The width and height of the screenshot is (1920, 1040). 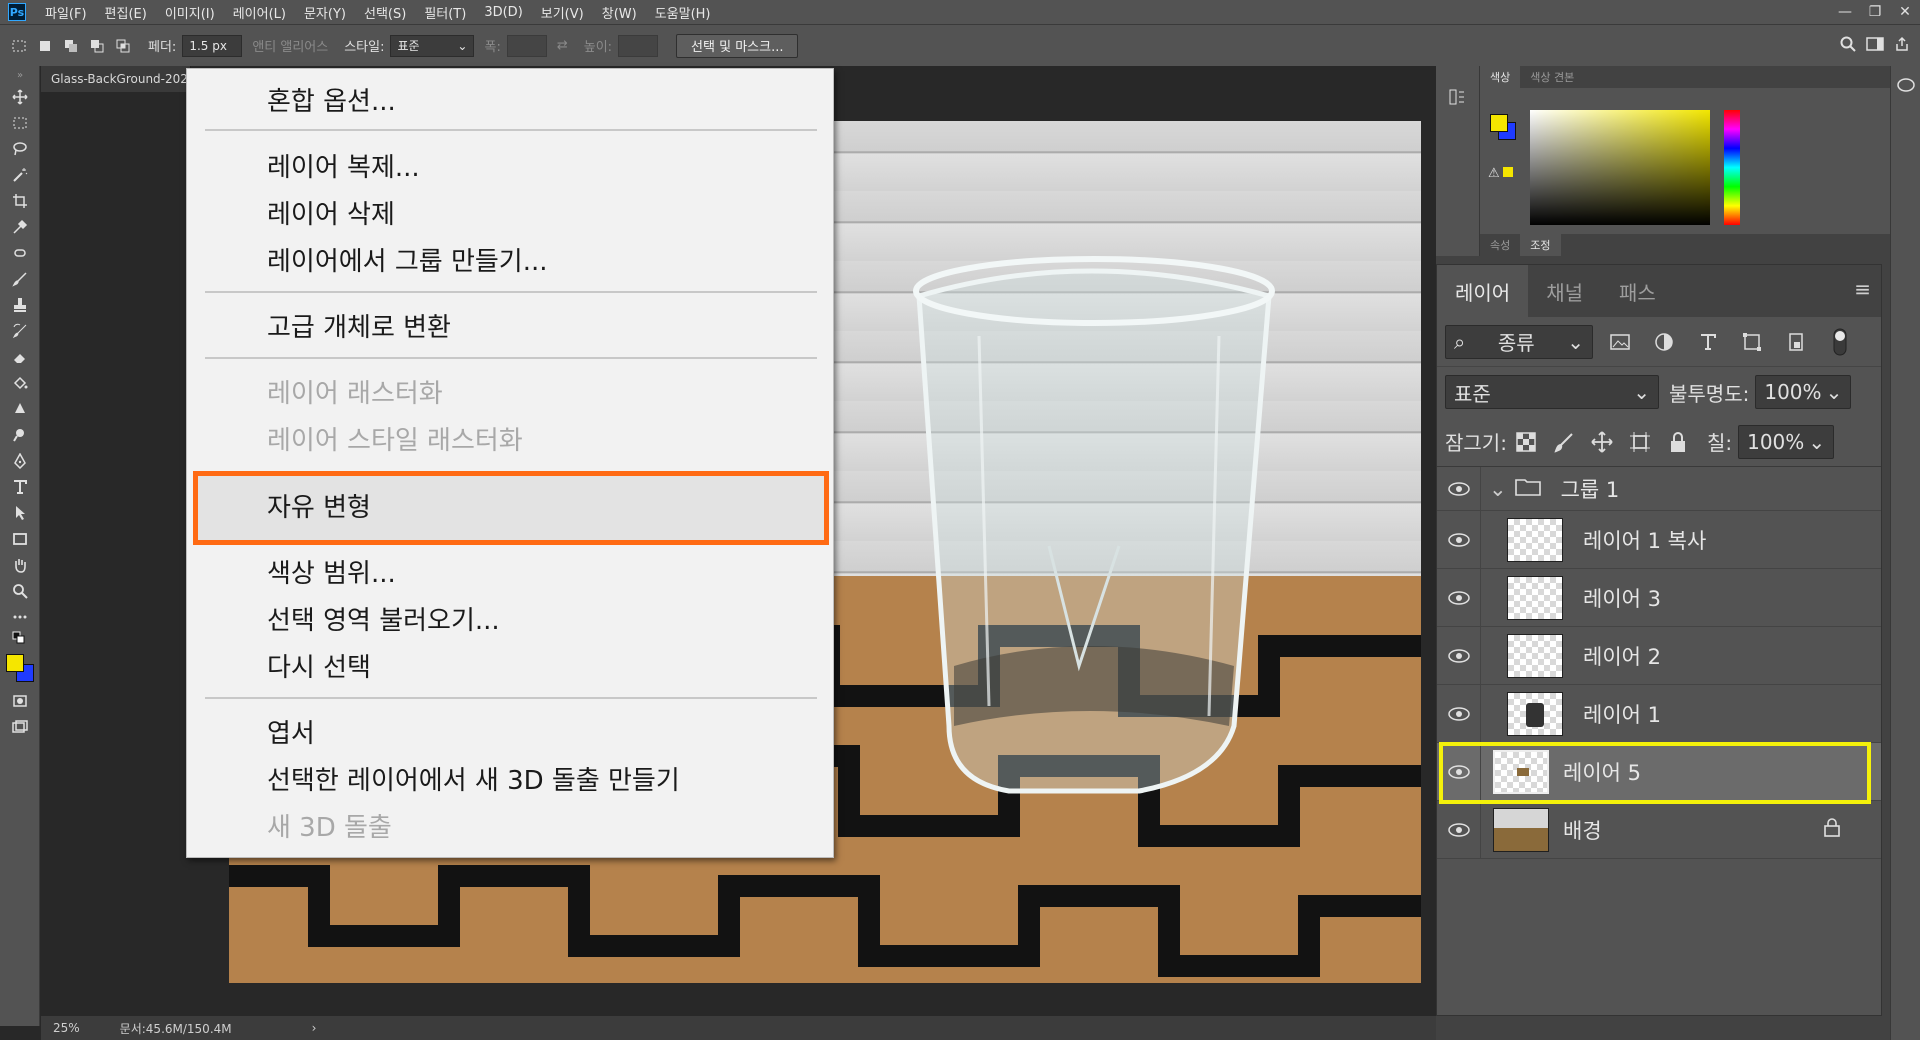 What do you see at coordinates (71, 46) in the screenshot?
I see `add-selection-icon` at bounding box center [71, 46].